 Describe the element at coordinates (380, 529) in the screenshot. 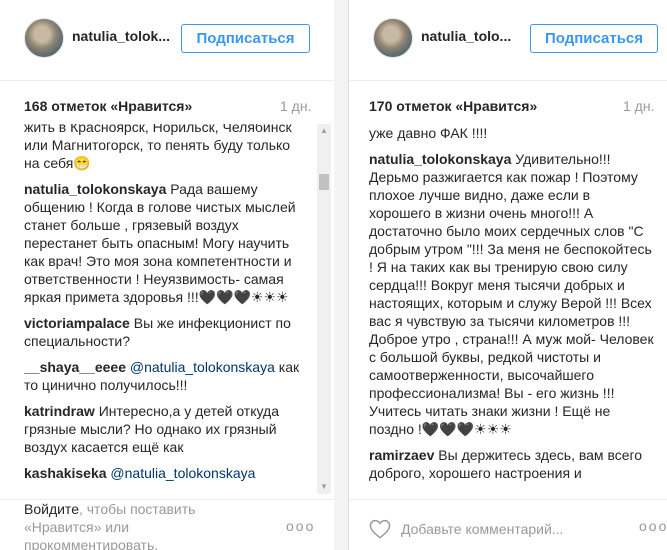

I see `heart-icon` at that location.